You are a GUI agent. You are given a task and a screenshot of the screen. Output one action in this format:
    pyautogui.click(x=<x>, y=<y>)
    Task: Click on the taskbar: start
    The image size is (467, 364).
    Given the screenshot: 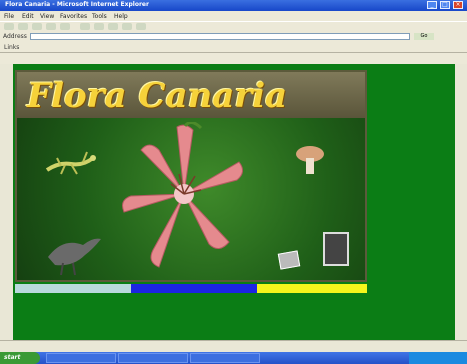 What is the action you would take?
    pyautogui.click(x=233, y=358)
    